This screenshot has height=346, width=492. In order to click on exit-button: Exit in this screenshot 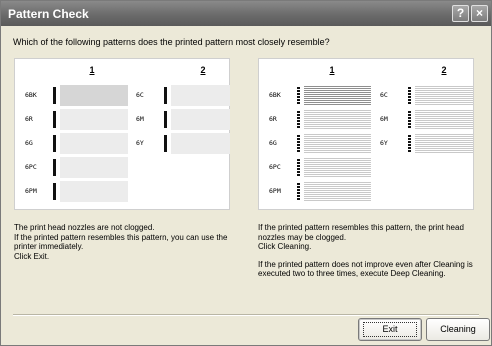, I will do `click(390, 329)`.